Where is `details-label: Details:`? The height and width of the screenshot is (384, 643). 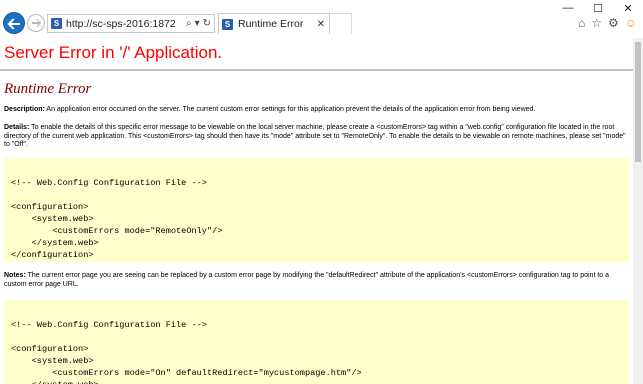
details-label: Details: is located at coordinates (17, 127).